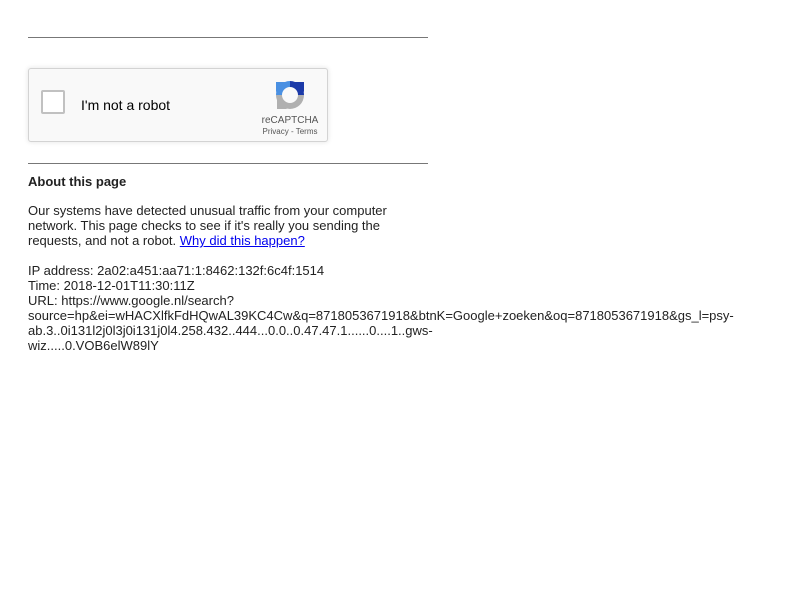 Image resolution: width=800 pixels, height=600 pixels. I want to click on recaptcha-links: Privacy - Terms, so click(290, 132).